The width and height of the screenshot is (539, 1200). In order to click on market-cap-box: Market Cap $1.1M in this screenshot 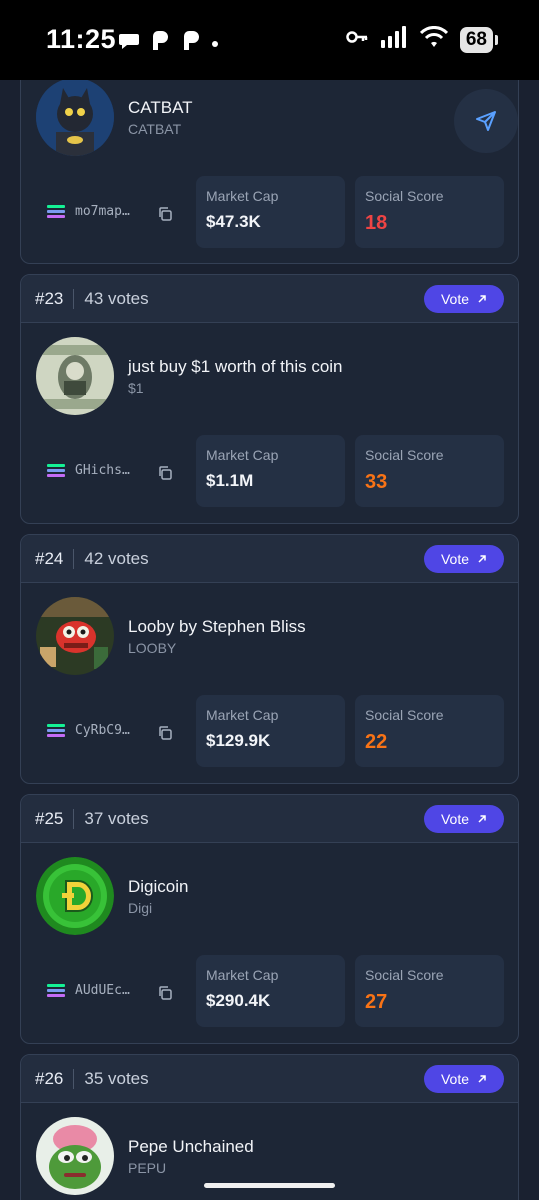, I will do `click(270, 471)`.